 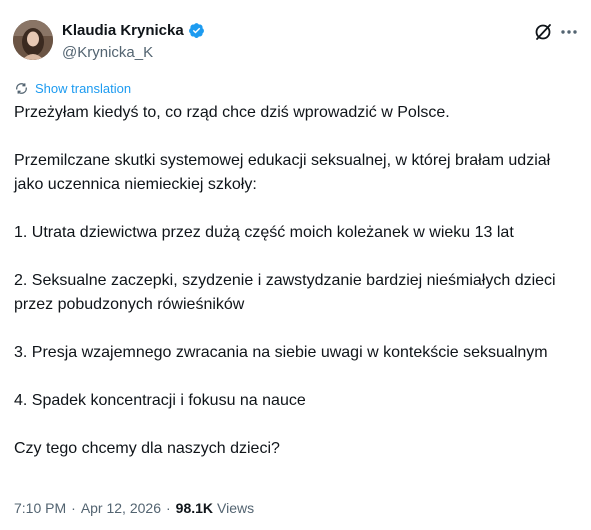 I want to click on author-display-name: Klaudia Krynicka, so click(x=123, y=30).